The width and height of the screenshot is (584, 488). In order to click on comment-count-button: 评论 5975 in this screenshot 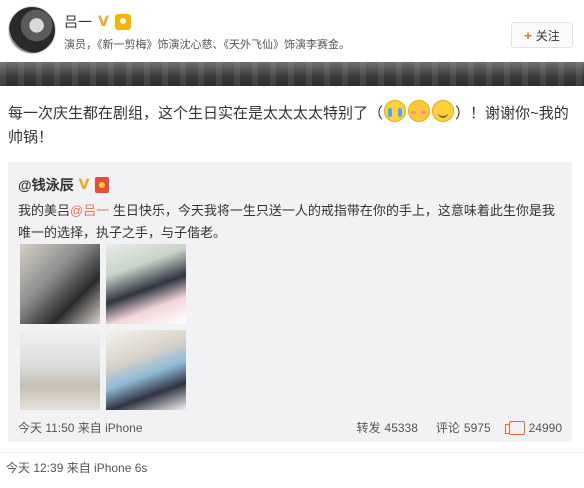, I will do `click(463, 427)`.